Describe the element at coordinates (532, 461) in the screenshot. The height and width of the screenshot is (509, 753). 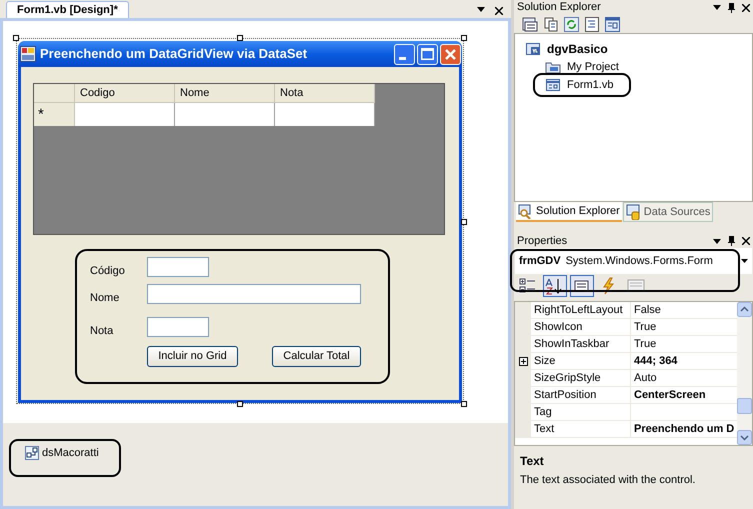
I see `description-title: Text` at that location.